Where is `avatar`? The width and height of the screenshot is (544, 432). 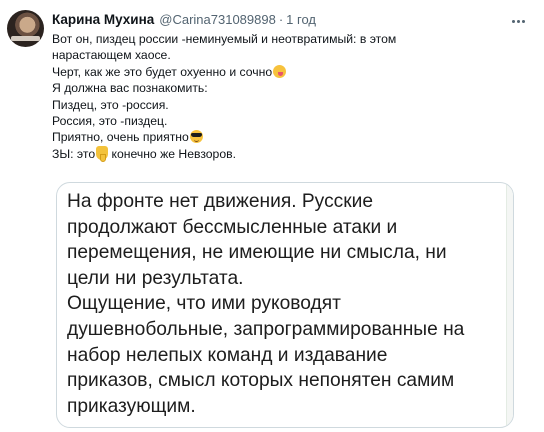
avatar is located at coordinates (25, 28).